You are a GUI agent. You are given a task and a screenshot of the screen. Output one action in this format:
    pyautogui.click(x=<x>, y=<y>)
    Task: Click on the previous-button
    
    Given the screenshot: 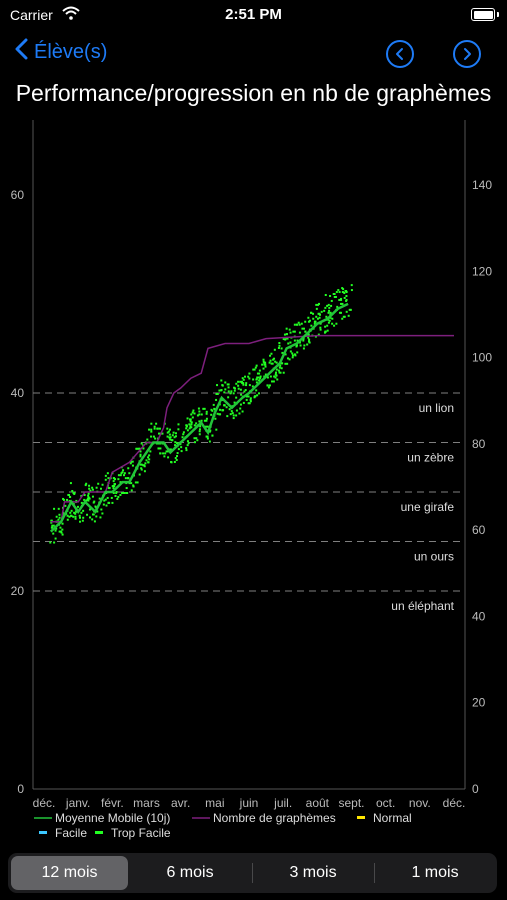 What is the action you would take?
    pyautogui.click(x=400, y=54)
    